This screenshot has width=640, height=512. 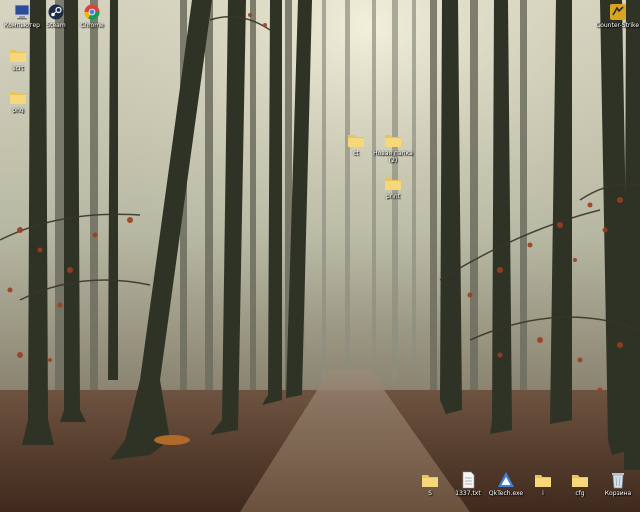 What do you see at coordinates (393, 196) in the screenshot?
I see `desktop-icon-label: print` at bounding box center [393, 196].